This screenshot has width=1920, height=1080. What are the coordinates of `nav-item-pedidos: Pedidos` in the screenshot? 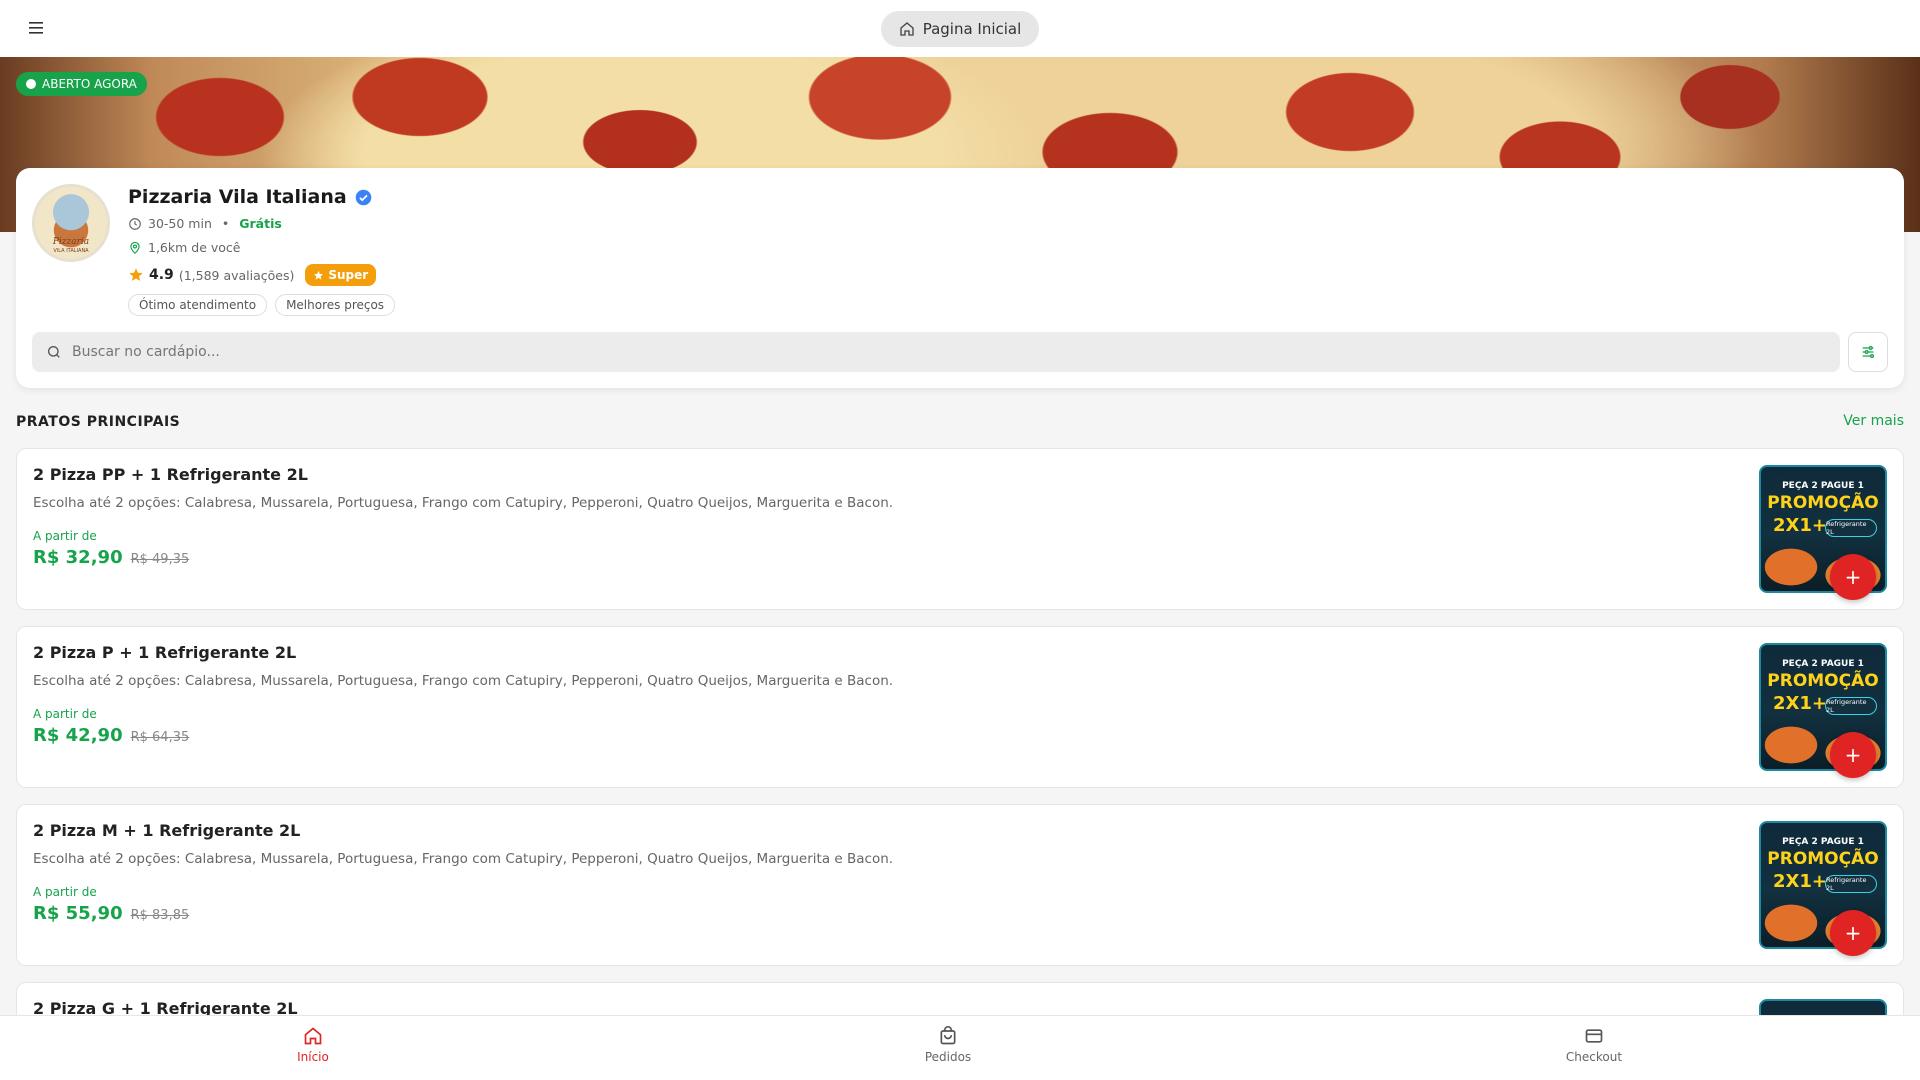 It's located at (948, 1045).